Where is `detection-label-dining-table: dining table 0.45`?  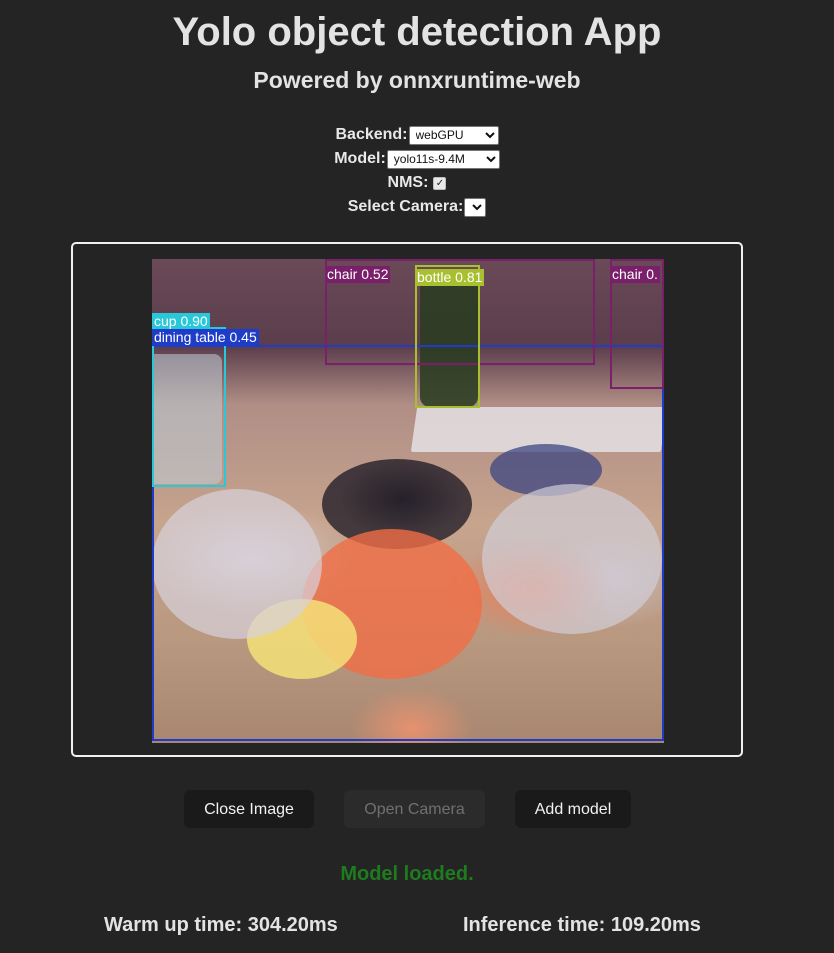
detection-label-dining-table: dining table 0.45 is located at coordinates (205, 337).